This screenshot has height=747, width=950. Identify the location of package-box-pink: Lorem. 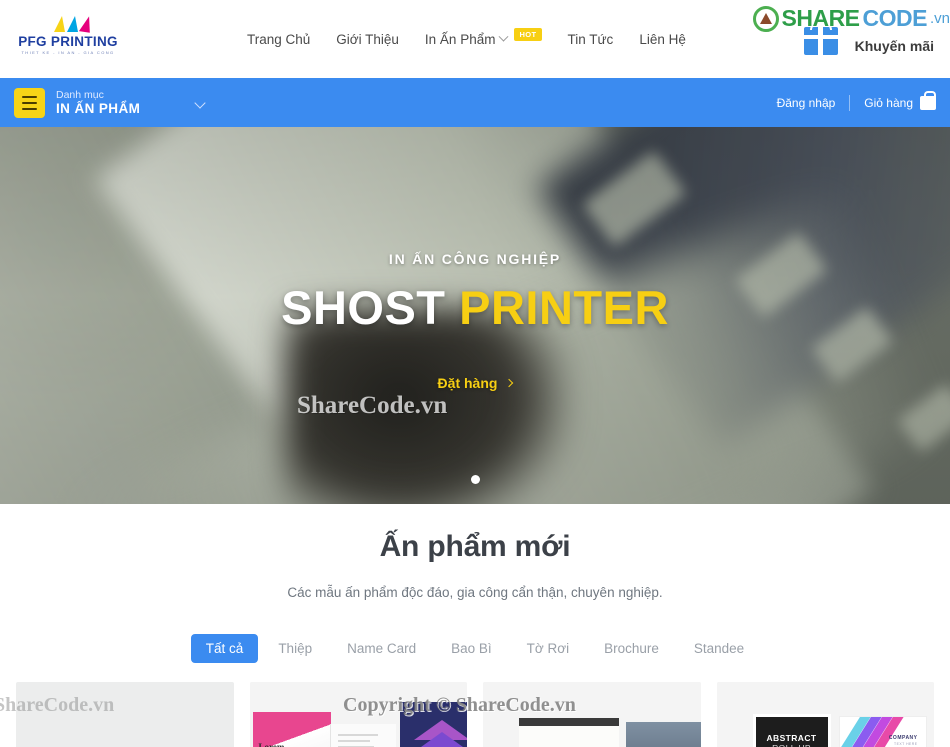
(291, 729).